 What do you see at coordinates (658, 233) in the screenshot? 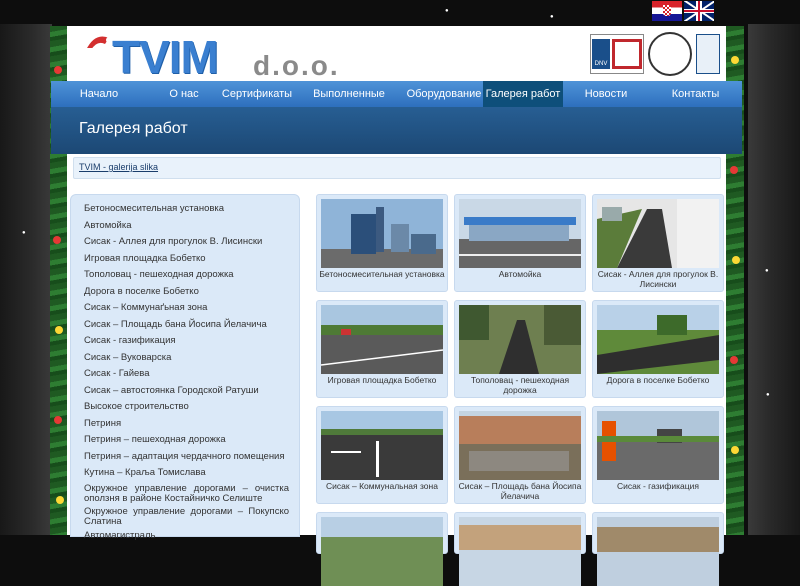
I see `gallery-photo-walkway` at bounding box center [658, 233].